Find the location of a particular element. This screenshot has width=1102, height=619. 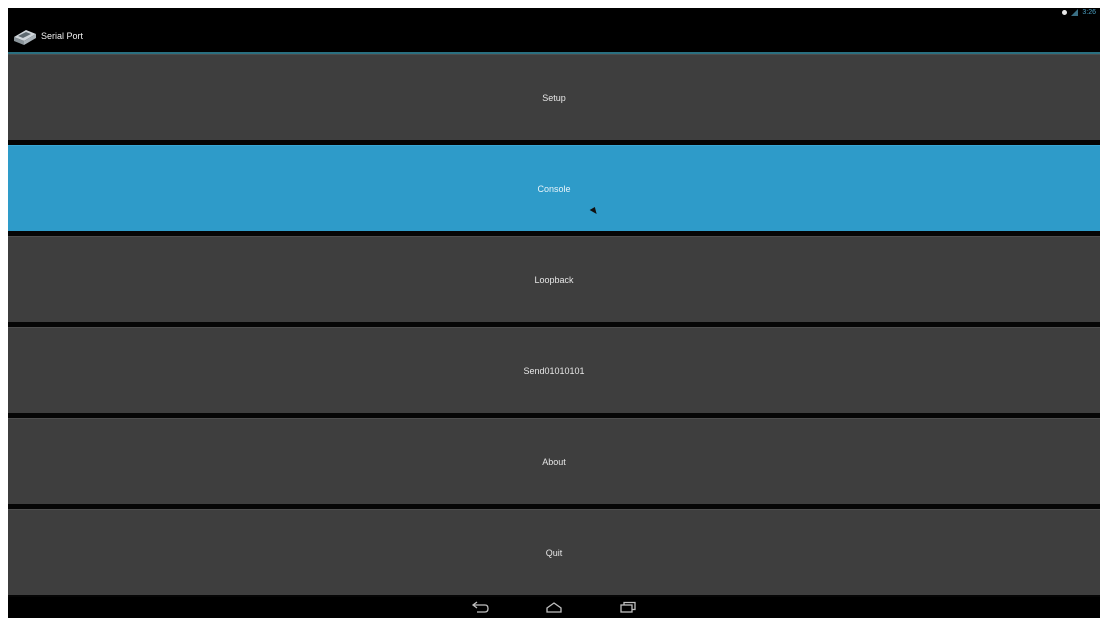

send01010101-button: Send01010101 is located at coordinates (554, 370).